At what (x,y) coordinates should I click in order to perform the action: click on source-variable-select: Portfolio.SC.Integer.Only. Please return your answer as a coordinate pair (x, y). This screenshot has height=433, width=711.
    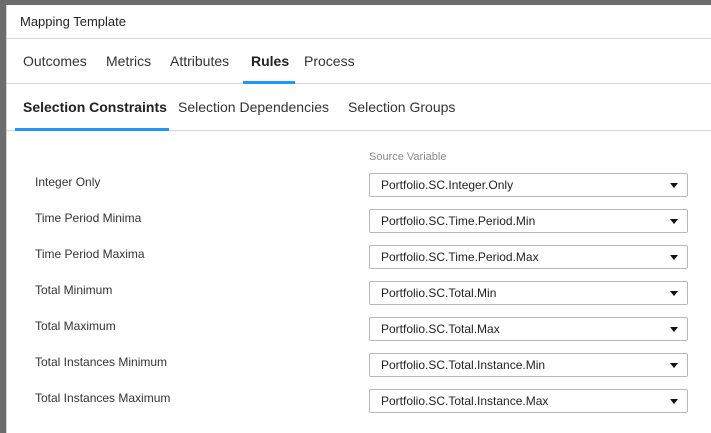
    Looking at the image, I should click on (528, 185).